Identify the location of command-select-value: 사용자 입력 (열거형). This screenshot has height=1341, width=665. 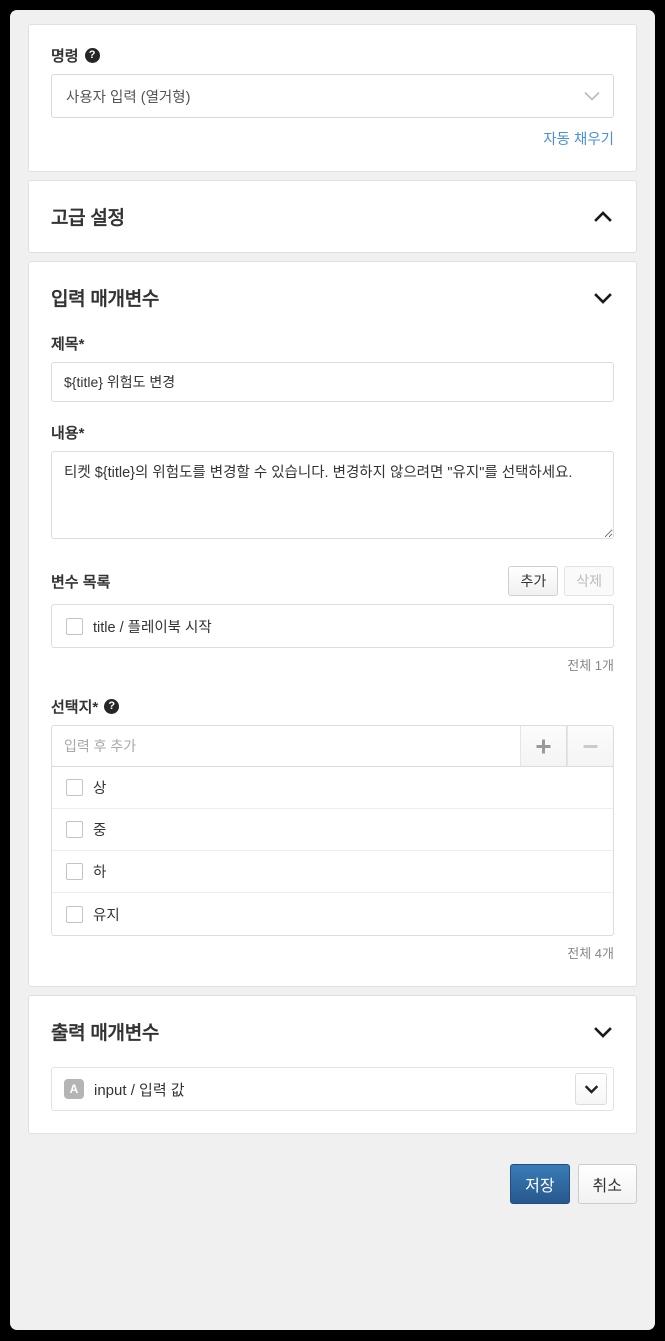
(128, 97).